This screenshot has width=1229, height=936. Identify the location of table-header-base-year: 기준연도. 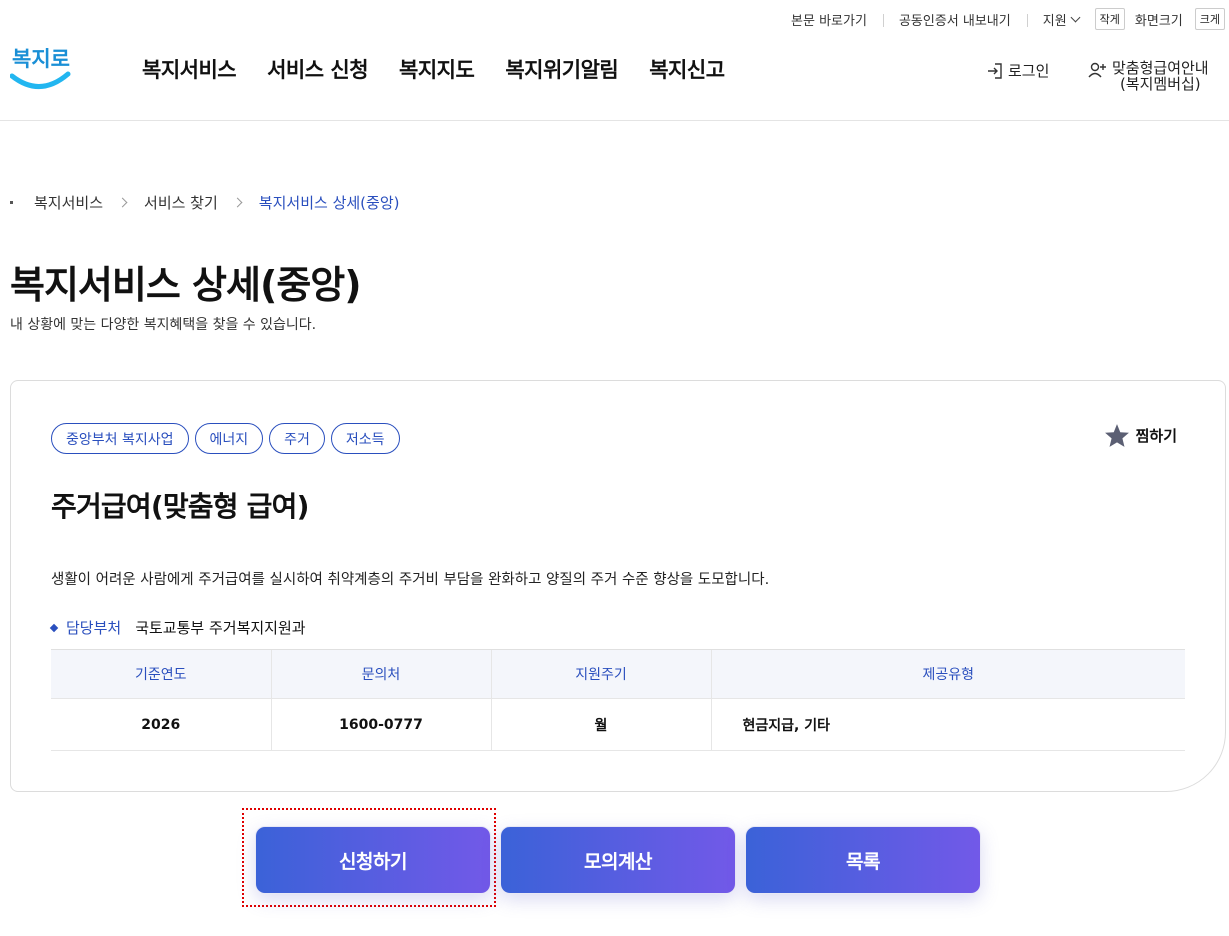
(161, 674).